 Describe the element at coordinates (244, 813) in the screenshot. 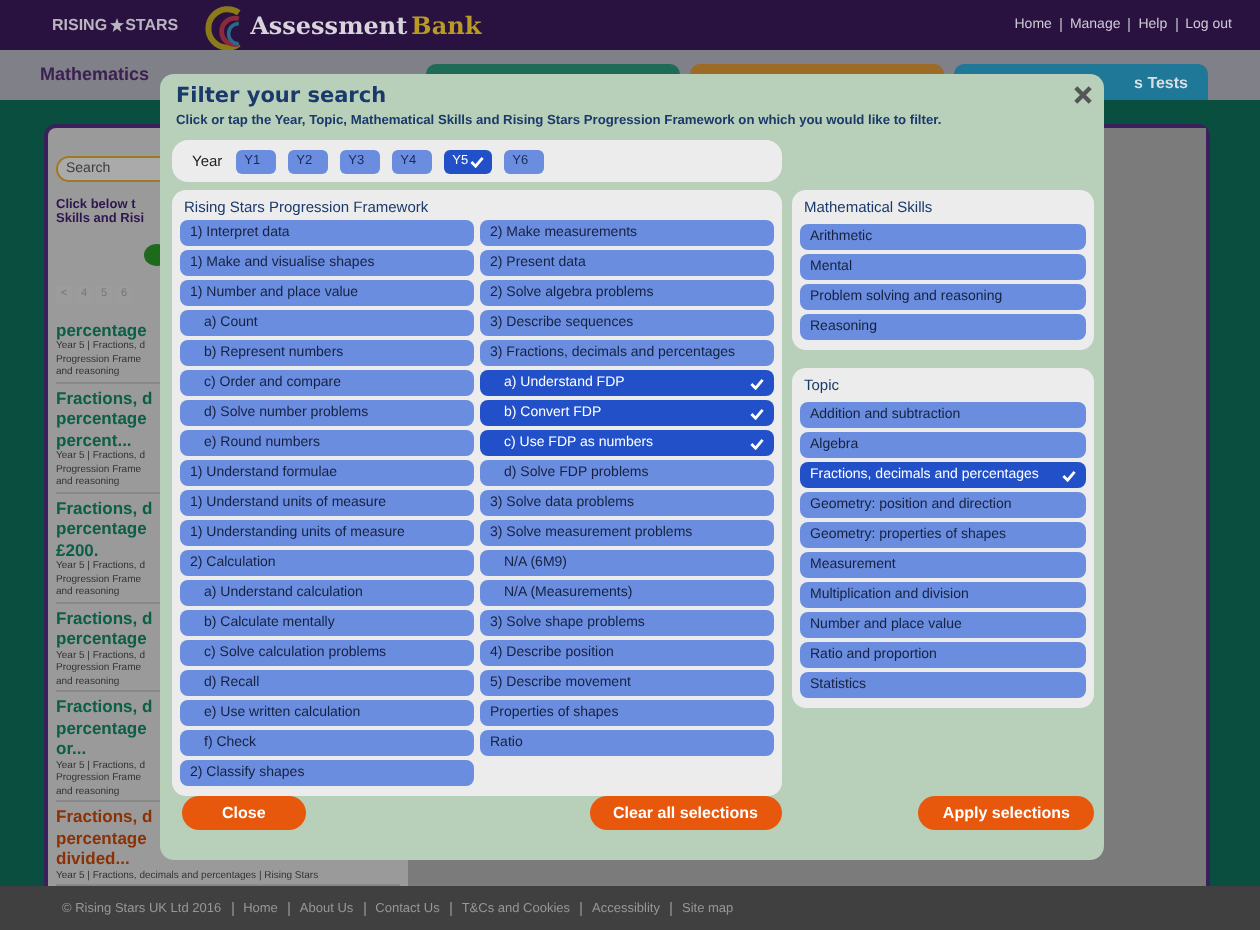

I see `close-button: Close` at that location.